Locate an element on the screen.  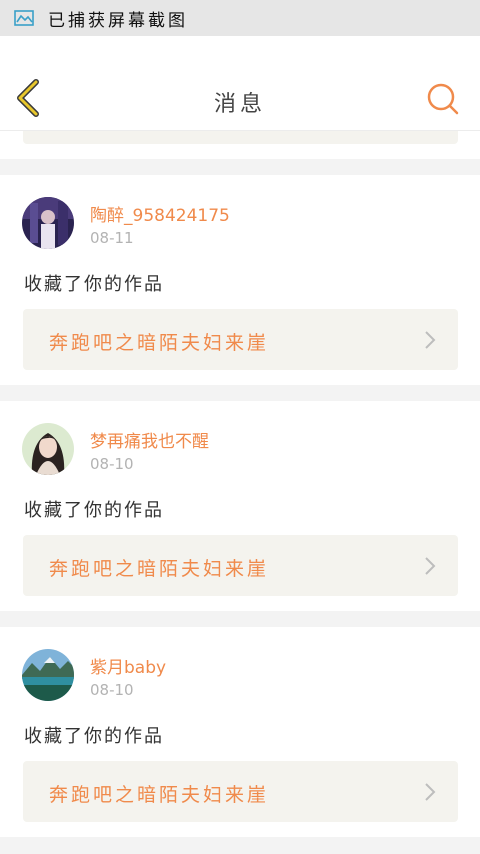
status-text: 已捕获屏幕截图 is located at coordinates (118, 20).